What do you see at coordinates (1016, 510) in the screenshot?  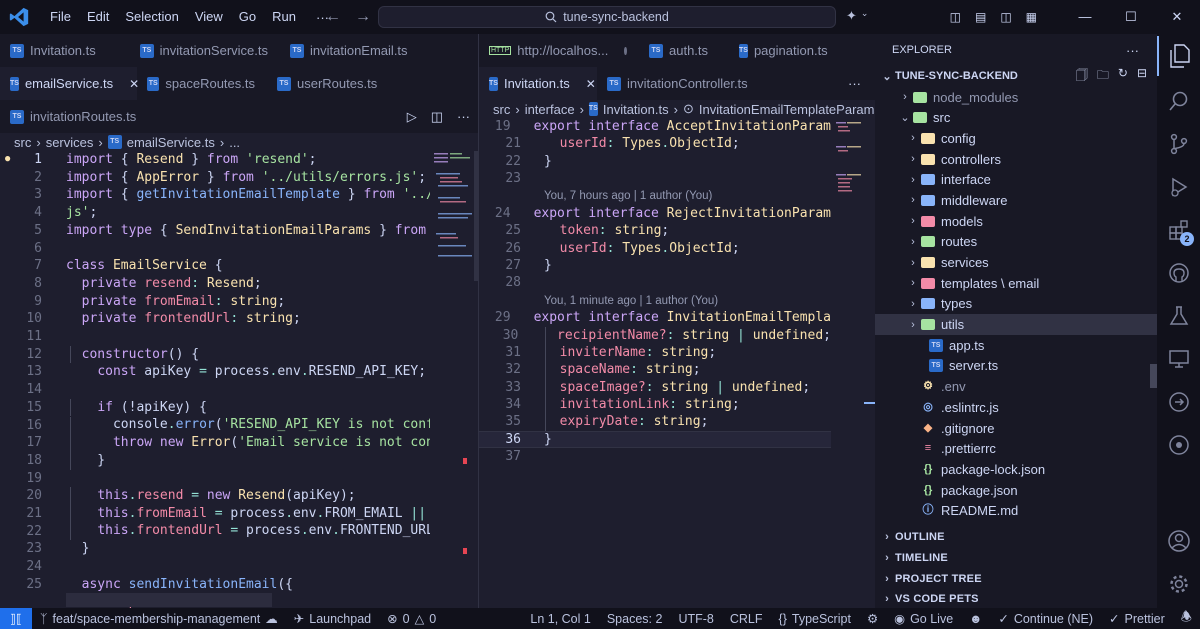 I see `tree-item-readme-md: ⓘ README.md` at bounding box center [1016, 510].